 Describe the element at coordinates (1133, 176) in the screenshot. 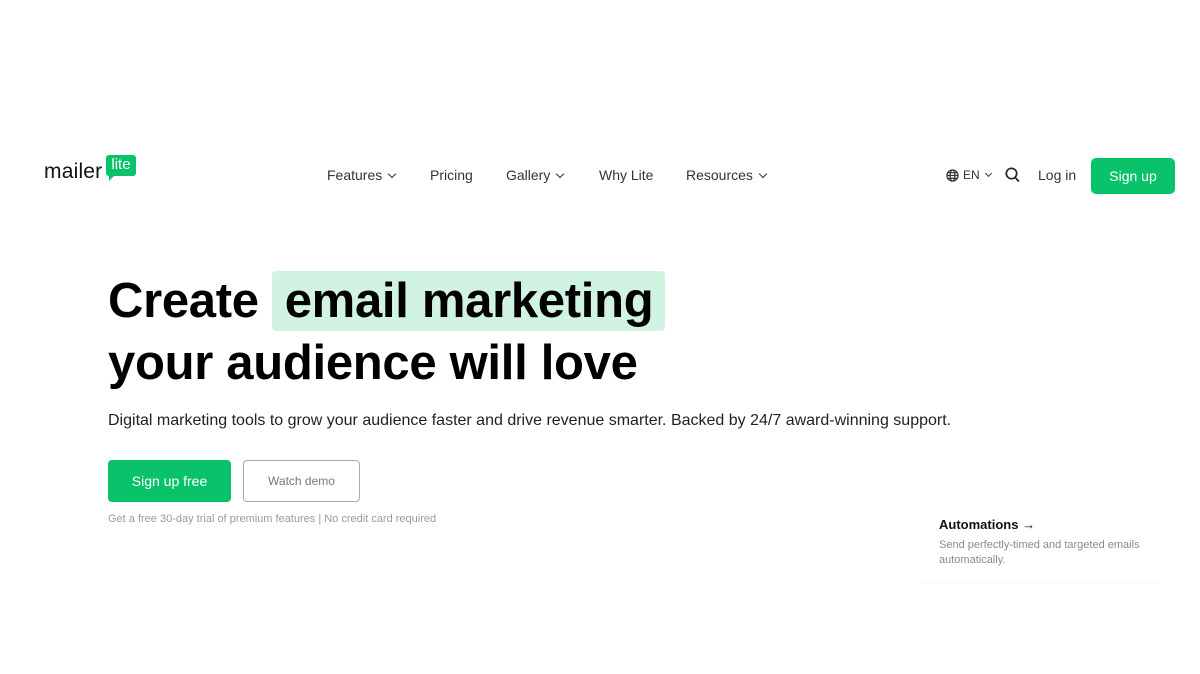

I see `signup-button: Sign up` at that location.